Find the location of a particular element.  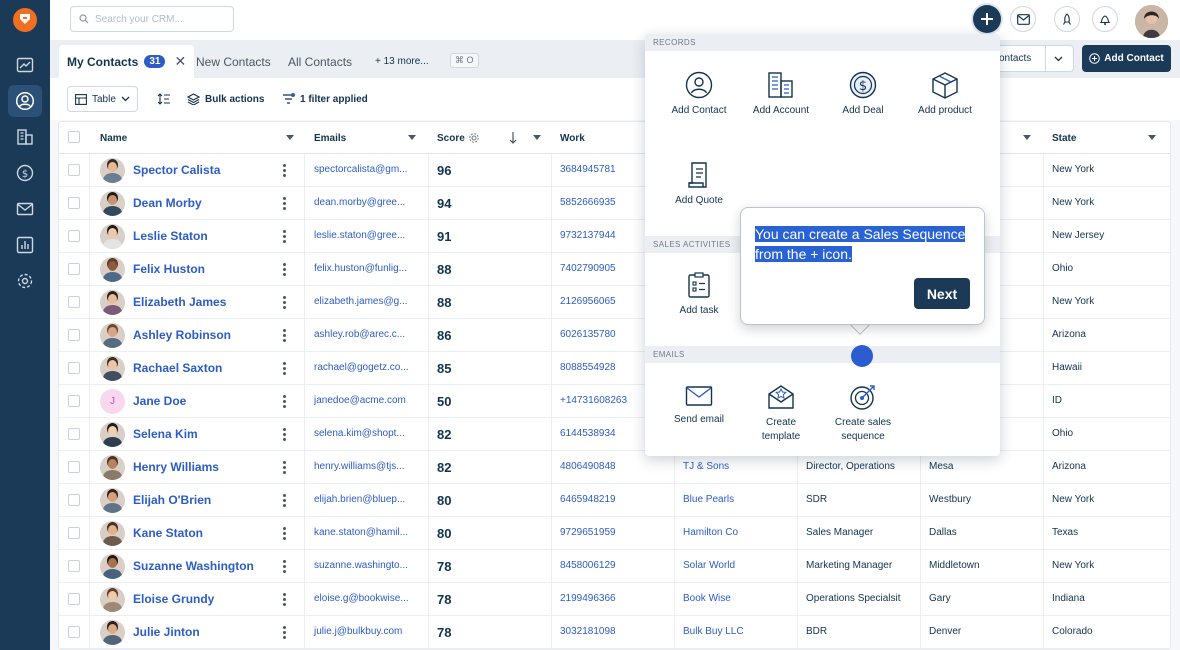

contact-name-link: Kane Staton is located at coordinates (168, 533).